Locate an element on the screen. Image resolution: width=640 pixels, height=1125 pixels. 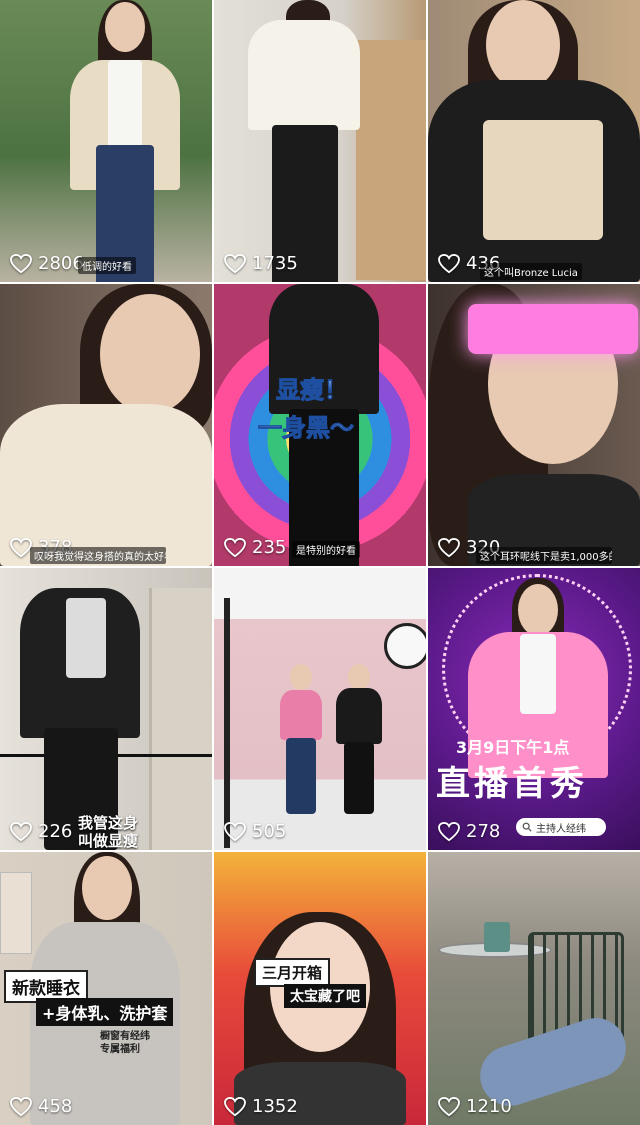
search-pill-text: 主持人经纬 is located at coordinates (561, 829).